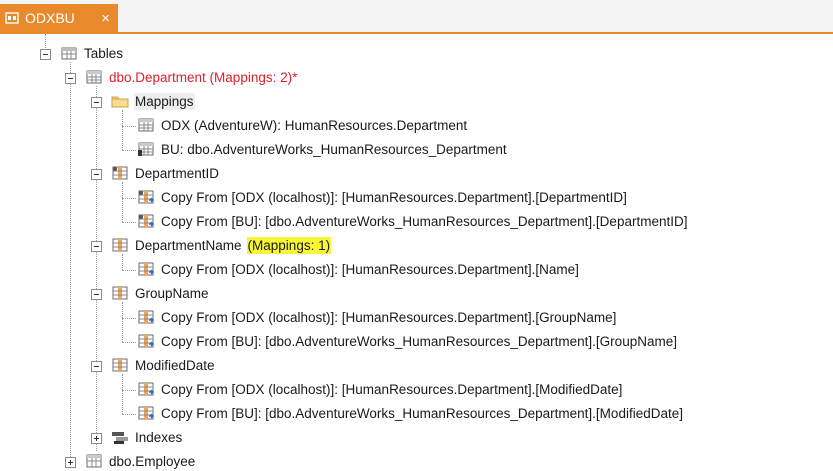 The width and height of the screenshot is (833, 471). Describe the element at coordinates (177, 173) in the screenshot. I see `tree-node-label: DepartmentID` at that location.